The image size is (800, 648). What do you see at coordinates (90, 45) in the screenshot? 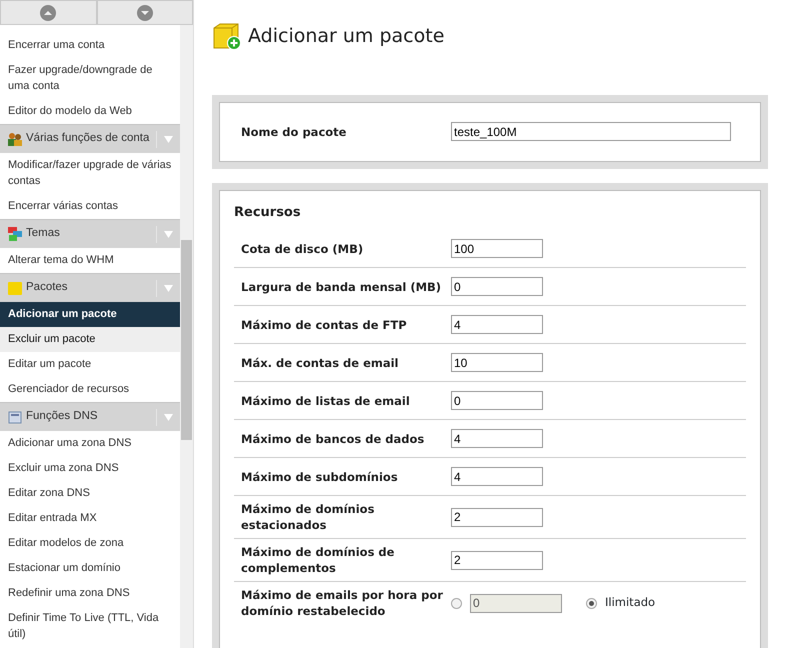
I see `sidebar-item: Encerrar uma conta` at bounding box center [90, 45].